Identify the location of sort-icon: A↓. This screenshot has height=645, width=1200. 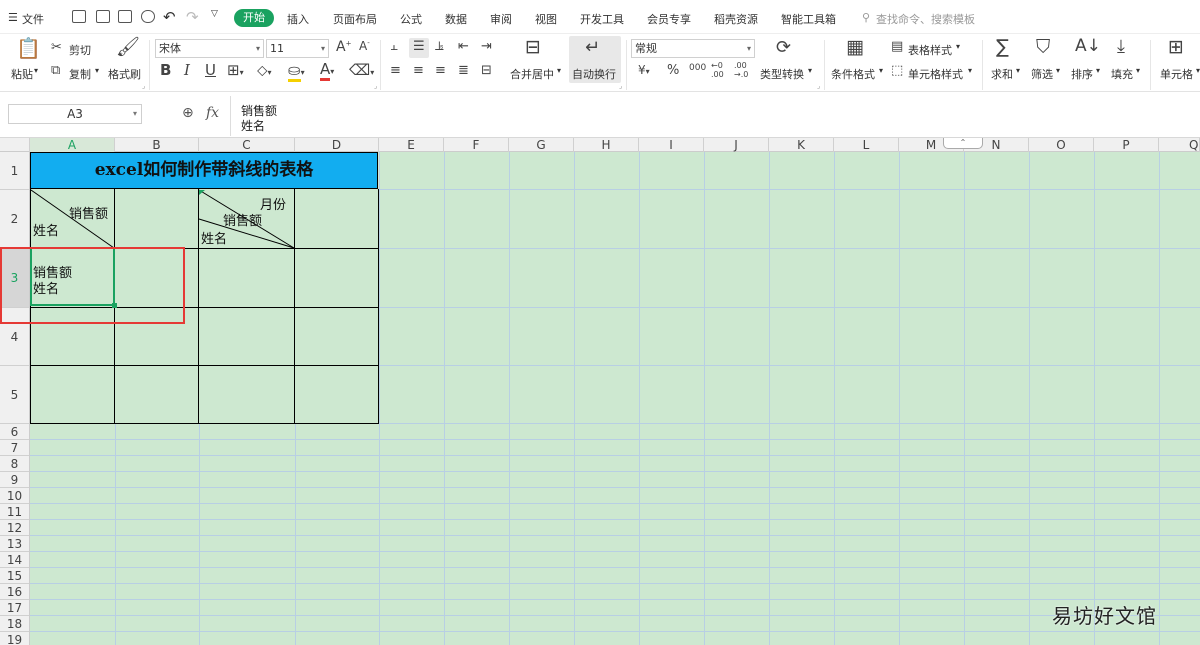
(1088, 46).